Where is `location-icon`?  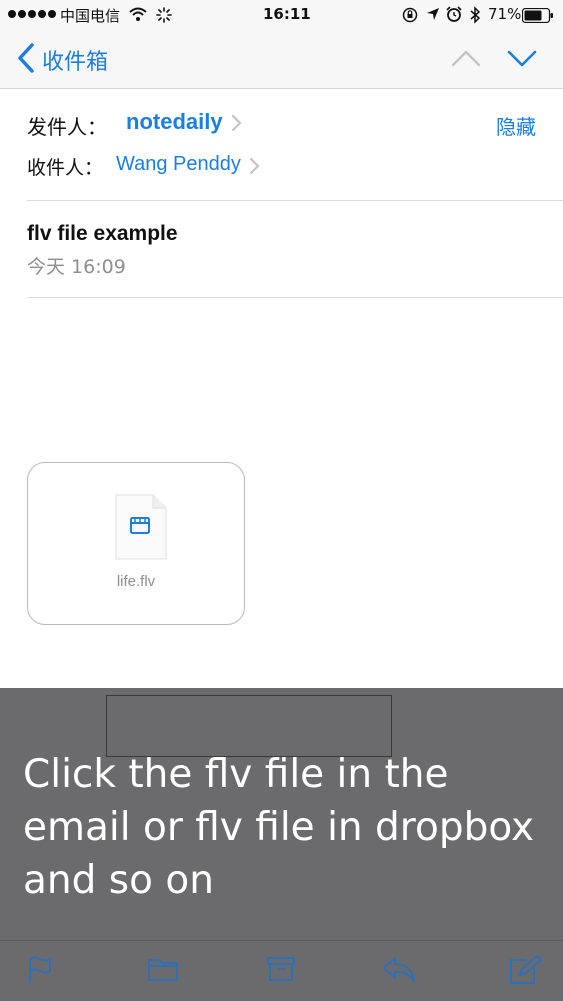 location-icon is located at coordinates (433, 14).